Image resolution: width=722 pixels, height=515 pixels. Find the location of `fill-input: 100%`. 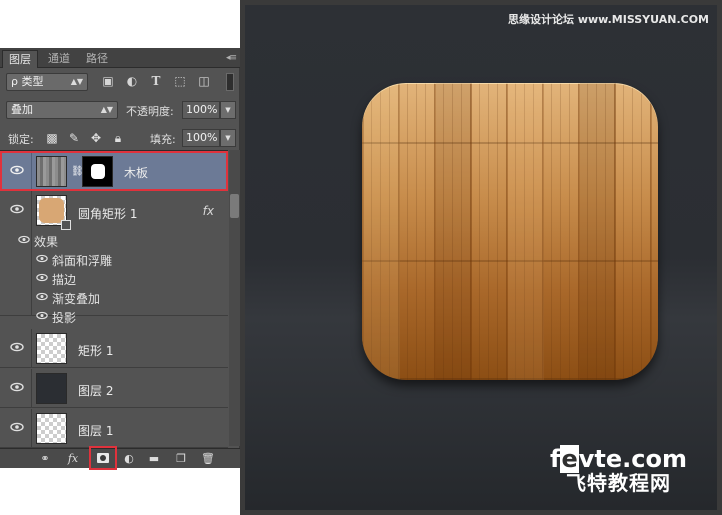

fill-input: 100% is located at coordinates (201, 138).